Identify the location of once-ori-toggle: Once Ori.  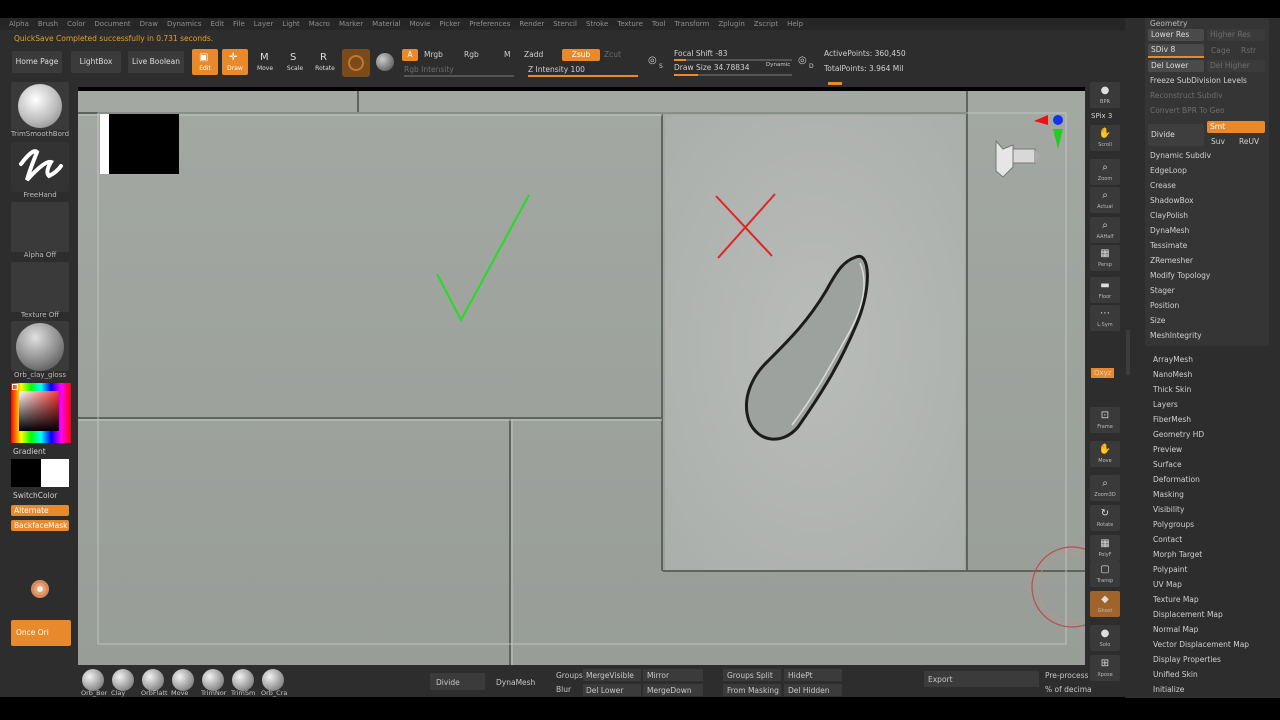
(41, 633).